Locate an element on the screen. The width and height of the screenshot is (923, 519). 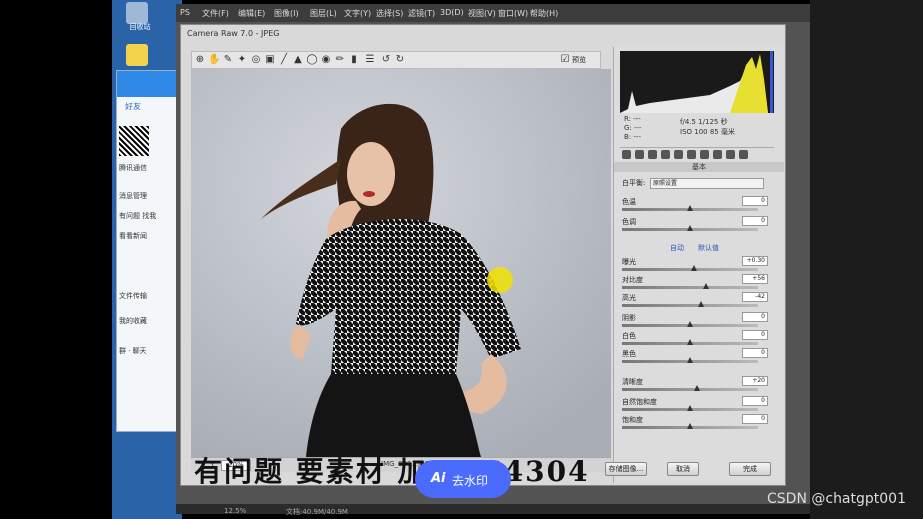
preferences-icon: ☰ is located at coordinates (370, 60).